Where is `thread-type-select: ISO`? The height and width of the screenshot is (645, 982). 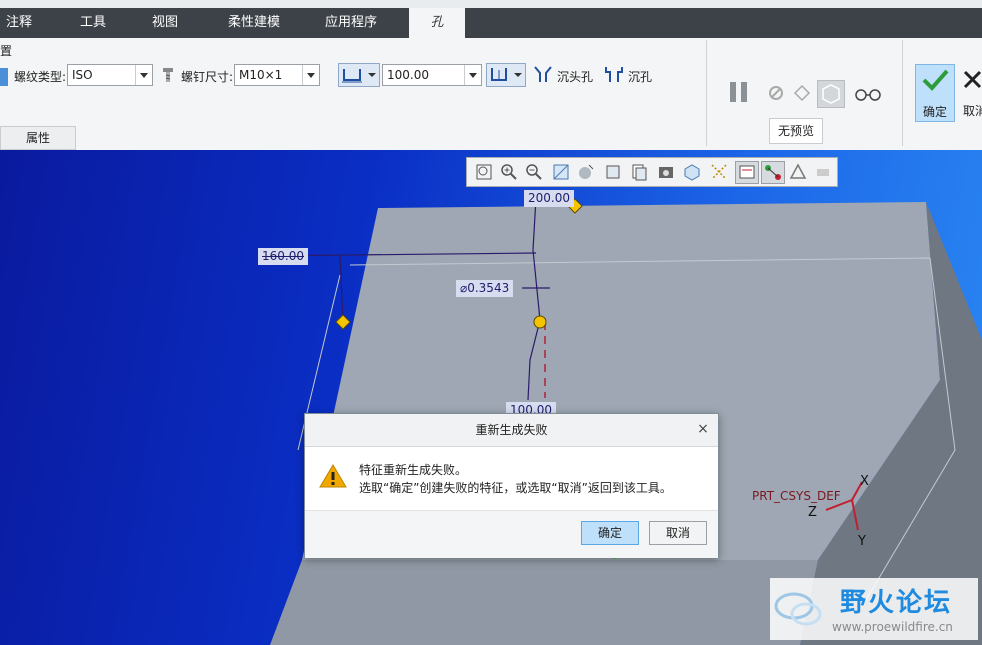
thread-type-select: ISO is located at coordinates (110, 75).